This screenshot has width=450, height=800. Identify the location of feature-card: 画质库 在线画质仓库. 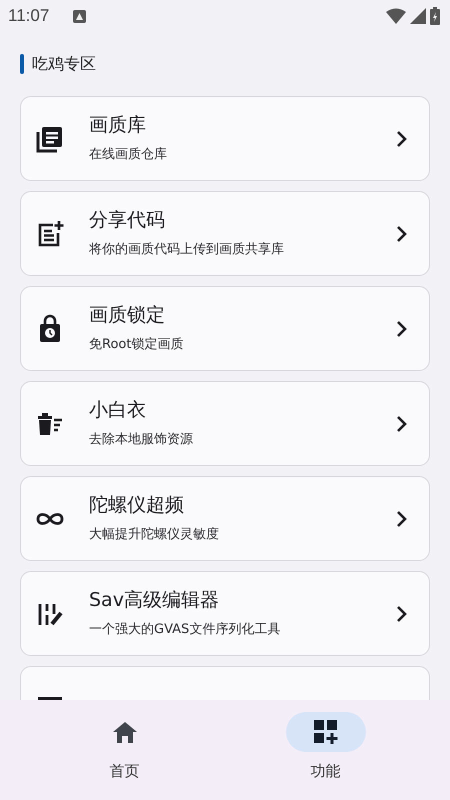
(225, 138).